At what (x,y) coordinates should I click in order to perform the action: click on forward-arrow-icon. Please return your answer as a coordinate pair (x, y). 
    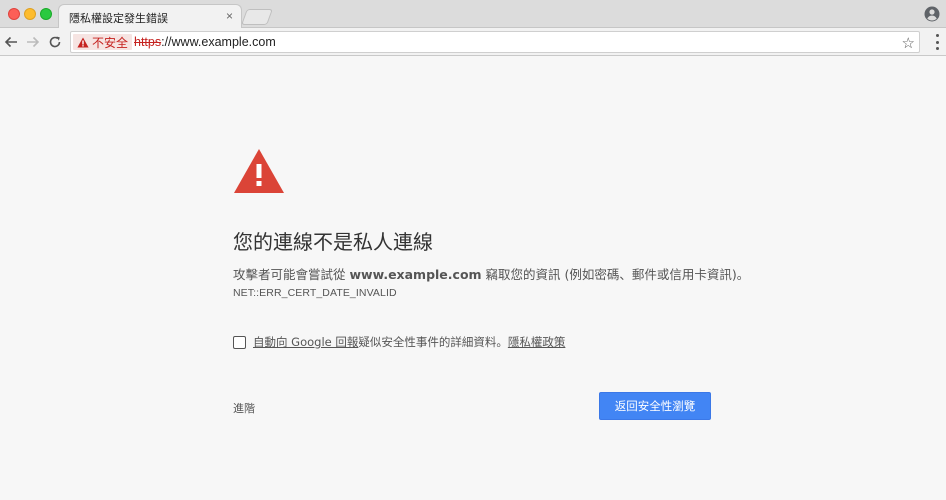
    Looking at the image, I should click on (33, 42).